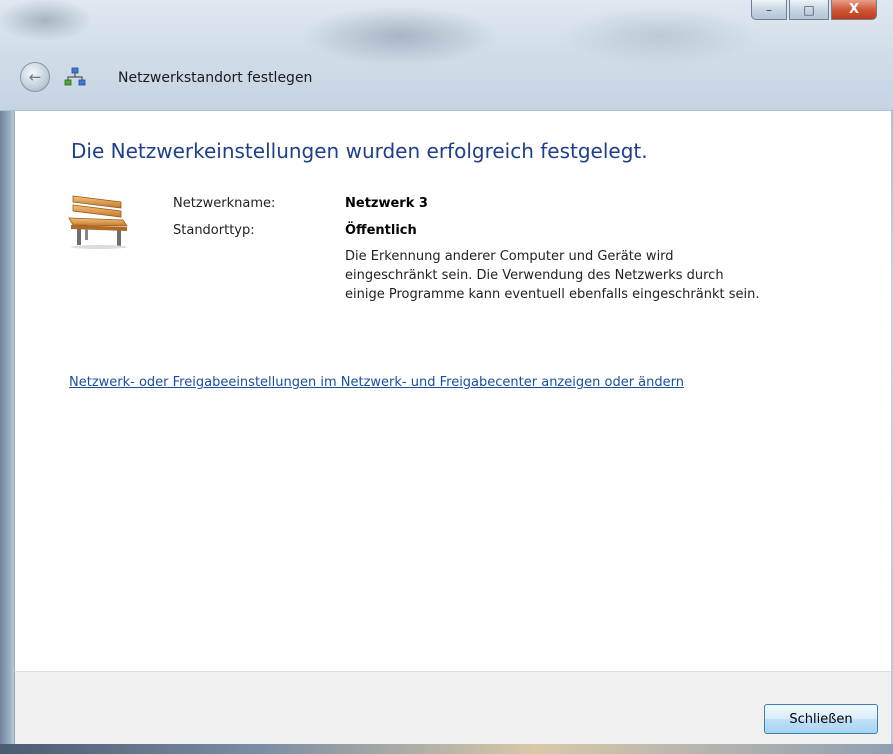 Image resolution: width=893 pixels, height=754 pixels. What do you see at coordinates (809, 10) in the screenshot?
I see `maximize-button: □` at bounding box center [809, 10].